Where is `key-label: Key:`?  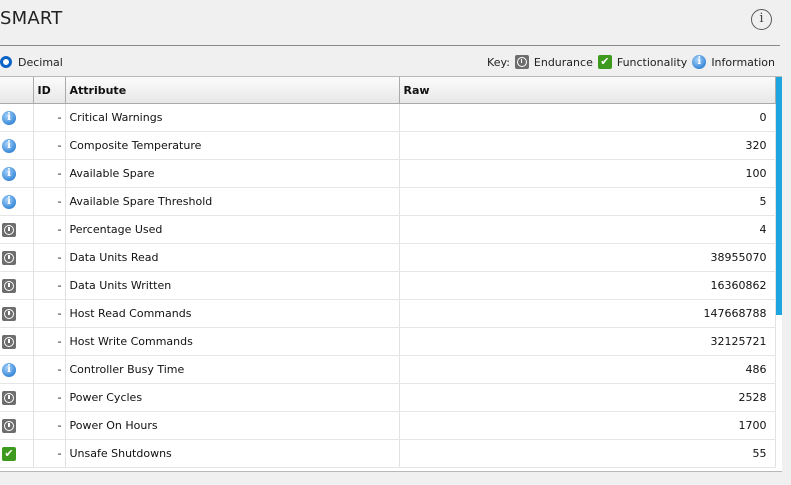 key-label: Key: is located at coordinates (498, 62).